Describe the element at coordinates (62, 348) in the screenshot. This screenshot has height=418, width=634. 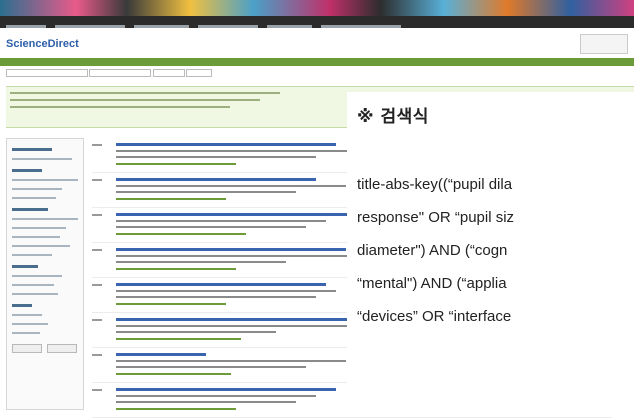
I see `exclude-button` at that location.